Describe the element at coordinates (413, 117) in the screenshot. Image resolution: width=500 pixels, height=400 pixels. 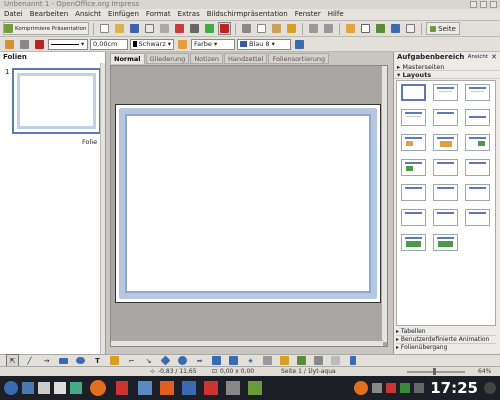
I see `layout-text-lines` at that location.